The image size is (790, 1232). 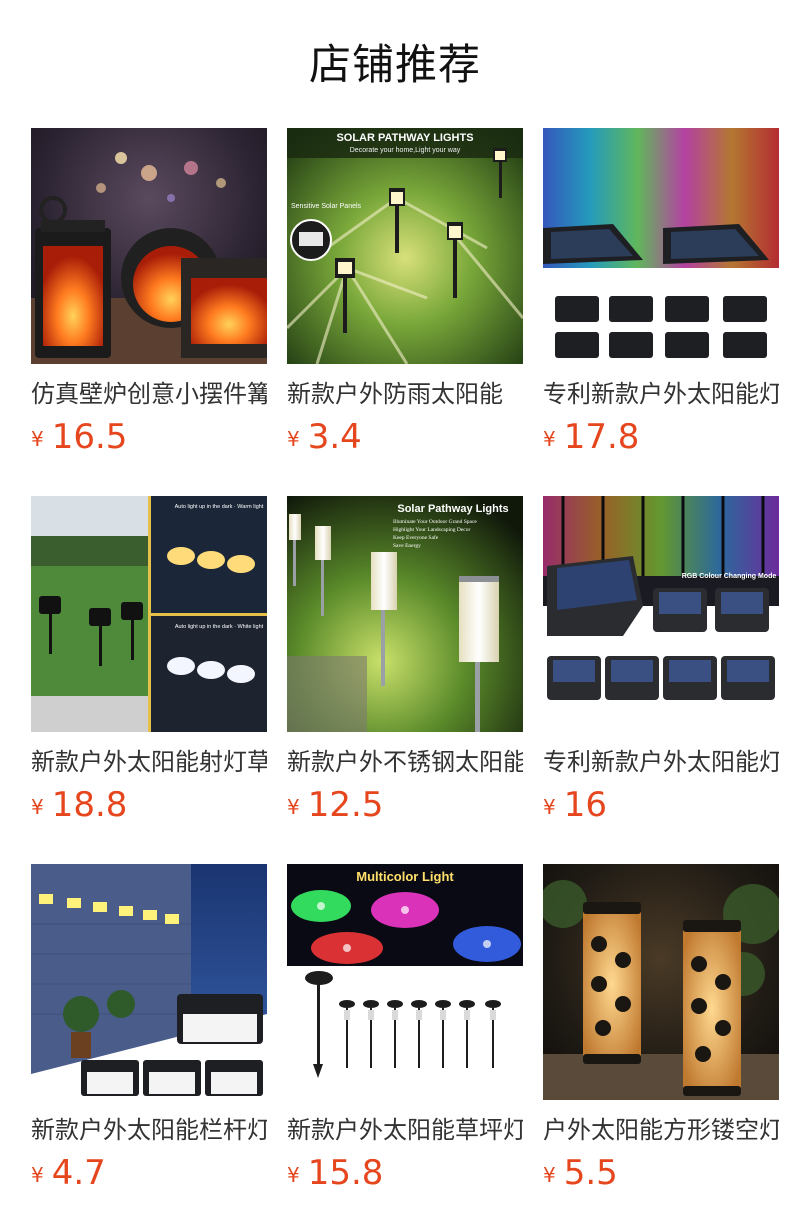 What do you see at coordinates (404, 138) in the screenshot?
I see `image-headline: SOLAR PATHWAY LIGHTS` at bounding box center [404, 138].